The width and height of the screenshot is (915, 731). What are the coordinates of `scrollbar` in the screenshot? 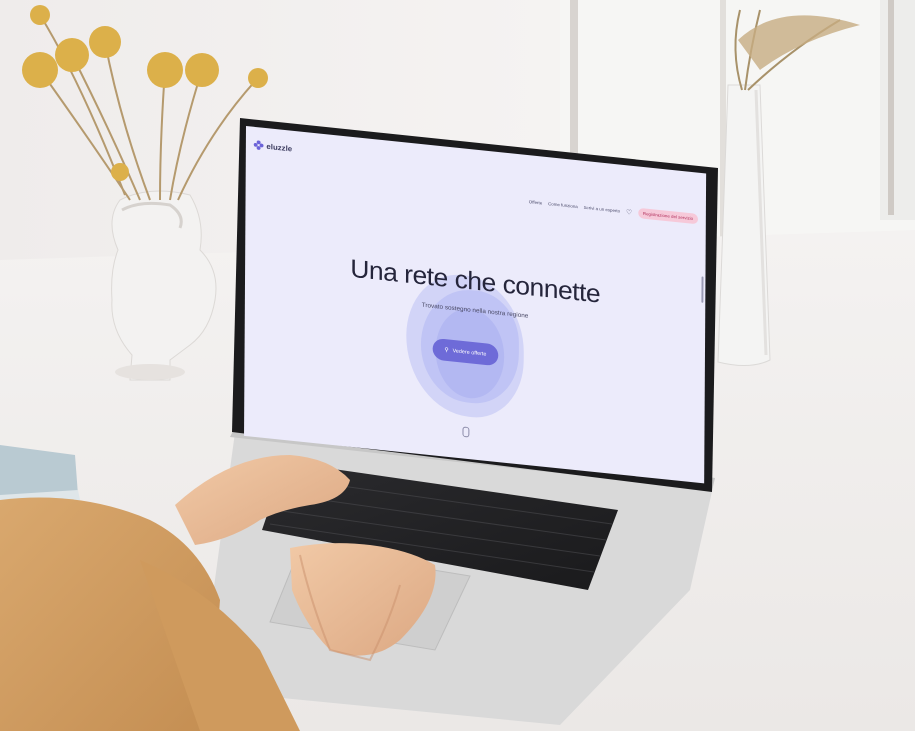 It's located at (702, 289).